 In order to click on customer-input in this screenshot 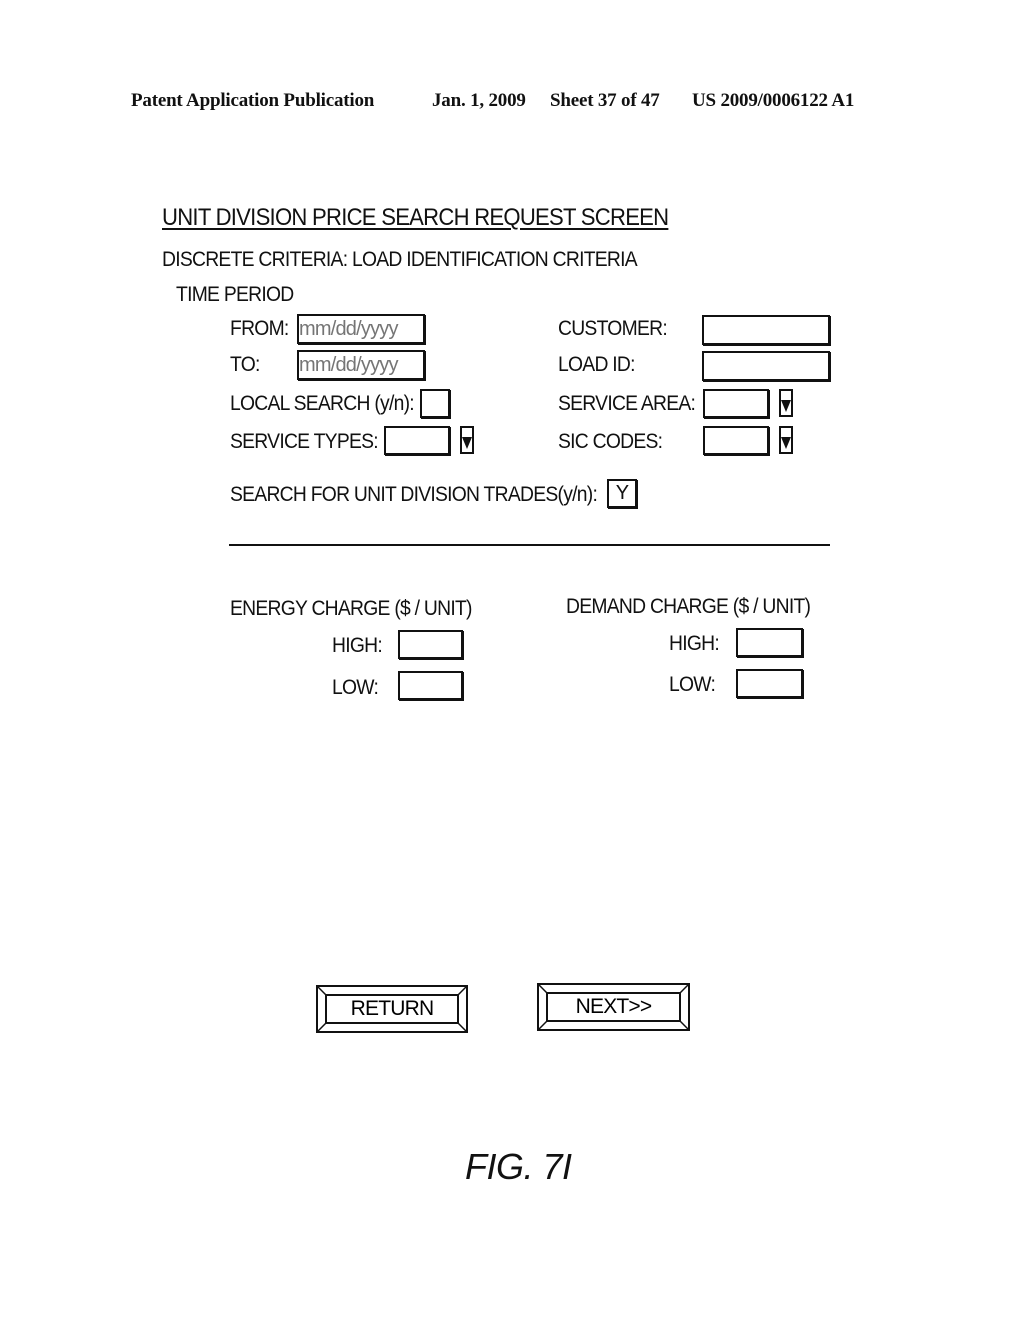, I will do `click(766, 330)`.